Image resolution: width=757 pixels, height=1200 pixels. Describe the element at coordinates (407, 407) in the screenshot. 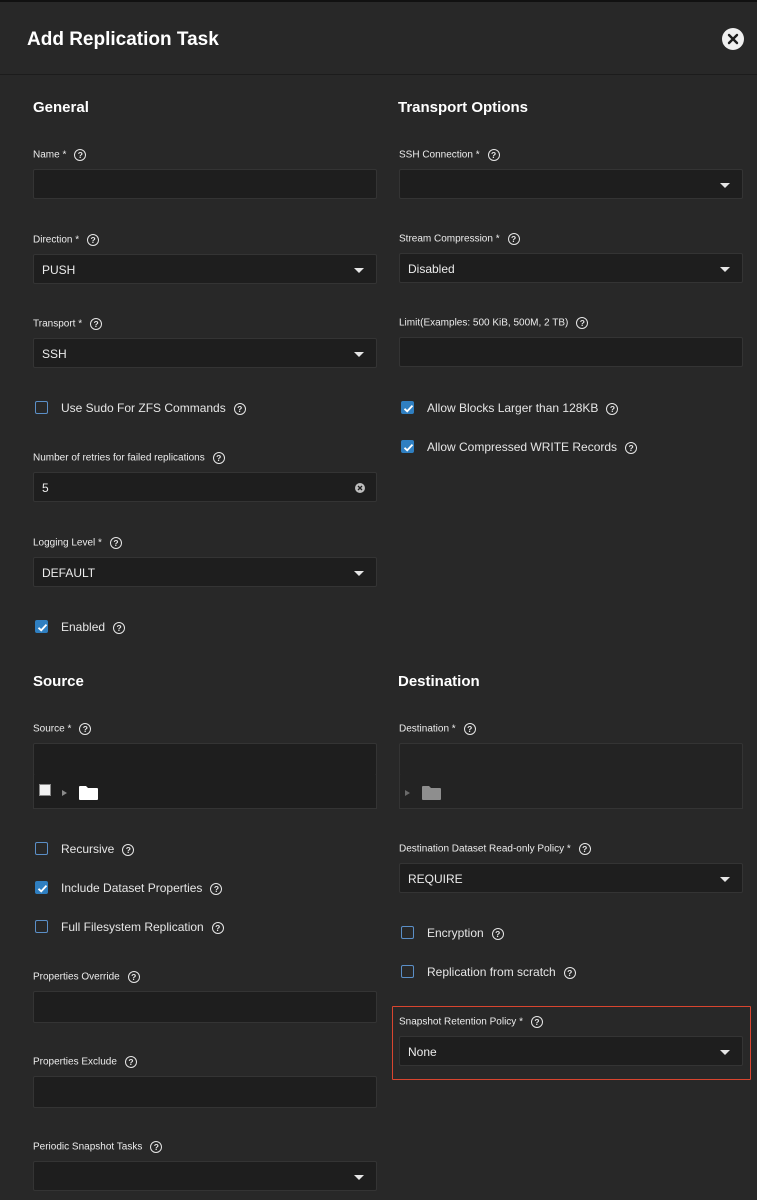

I see `large-blocks-checkbox` at that location.